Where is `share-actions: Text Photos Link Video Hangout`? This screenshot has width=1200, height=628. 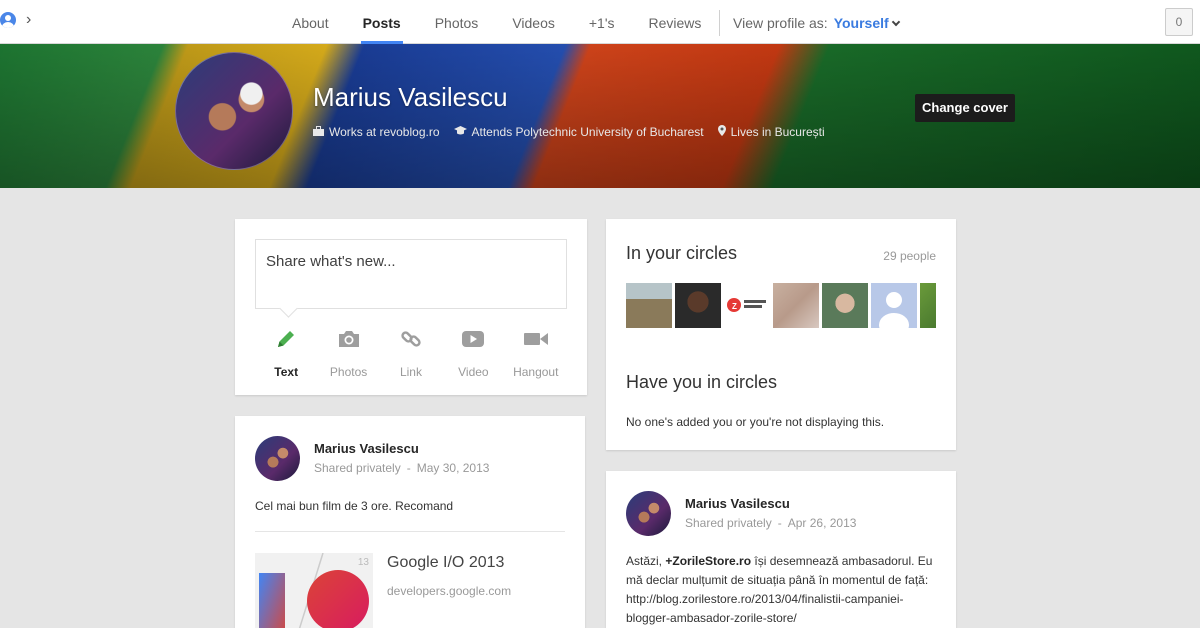
share-actions: Text Photos Link Video Hangout is located at coordinates (411, 353).